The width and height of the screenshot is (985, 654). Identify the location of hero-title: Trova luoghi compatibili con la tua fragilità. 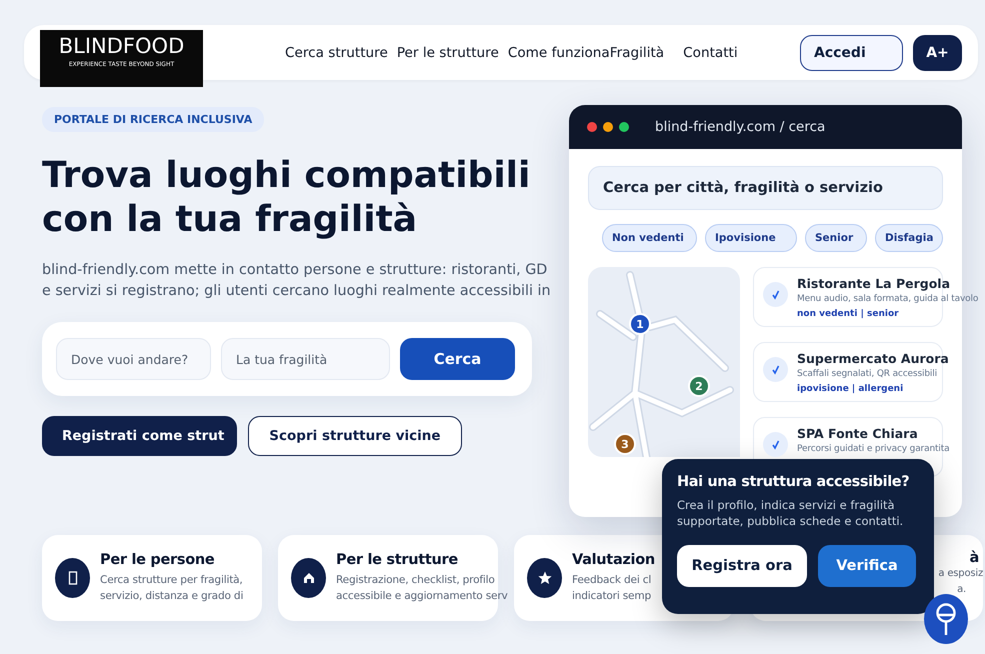
(287, 198).